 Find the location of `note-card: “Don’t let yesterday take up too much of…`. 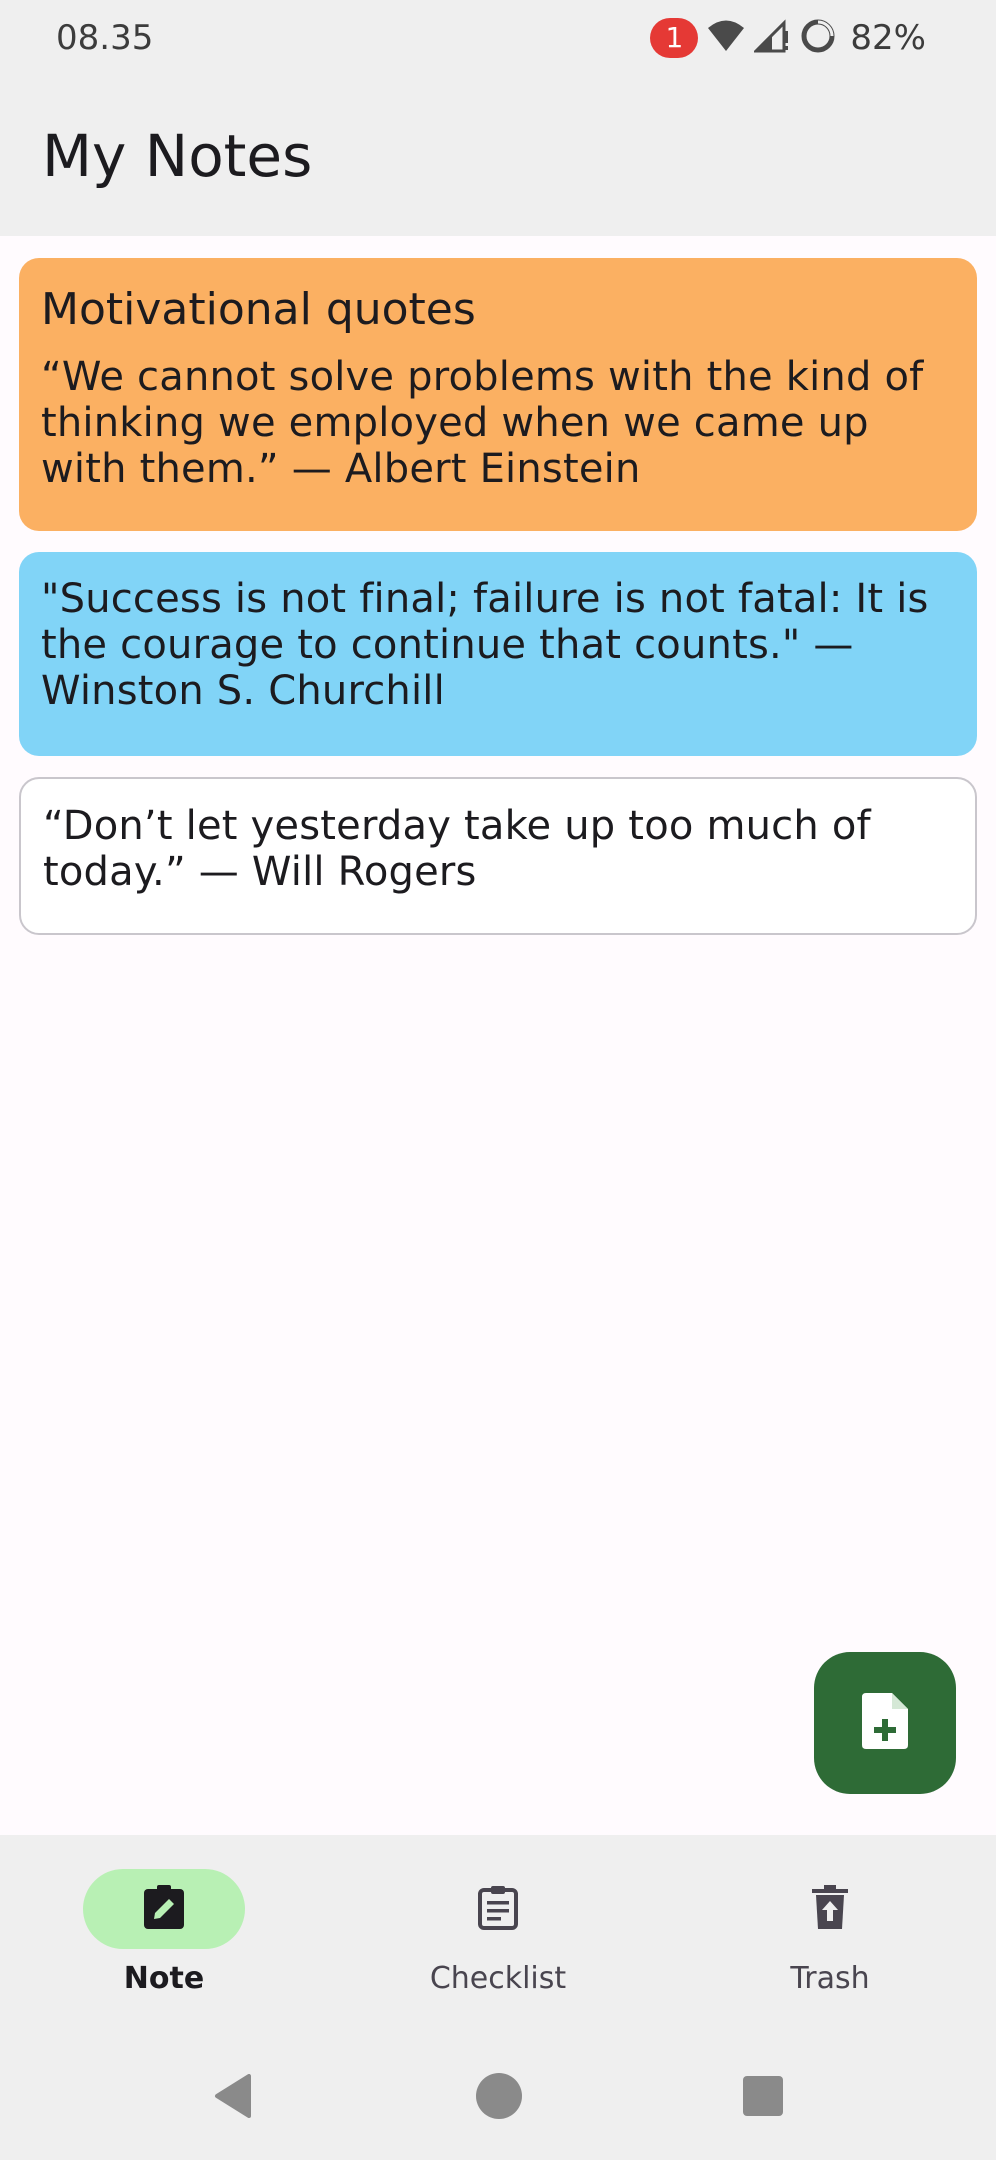

note-card: “Don’t let yesterday take up too much of… is located at coordinates (498, 856).